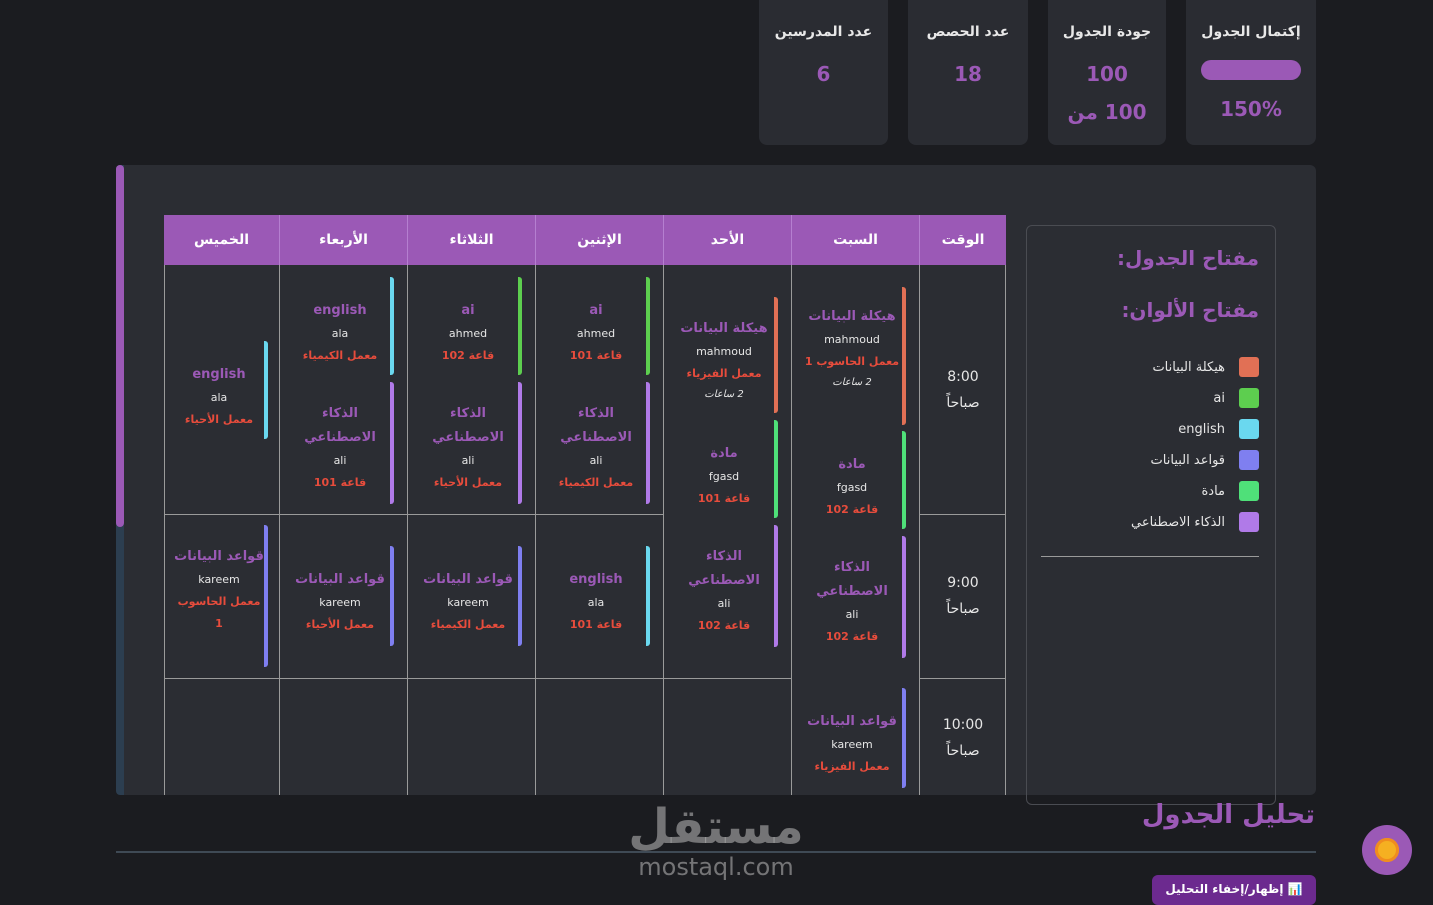  Describe the element at coordinates (472, 240) in the screenshot. I see `header-tue: الثلاثاء` at that location.